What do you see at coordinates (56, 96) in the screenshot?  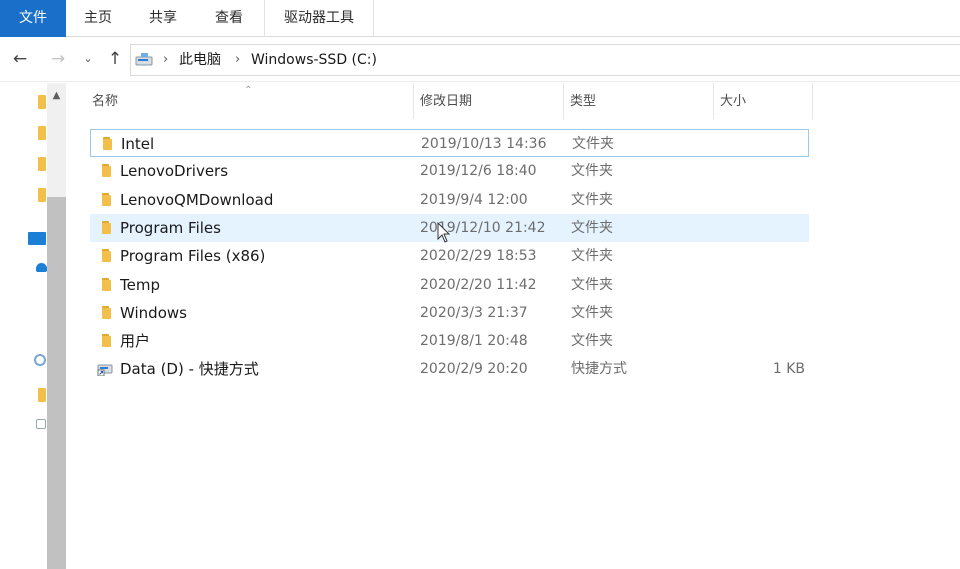 I see `scroll-up-button: ▲` at bounding box center [56, 96].